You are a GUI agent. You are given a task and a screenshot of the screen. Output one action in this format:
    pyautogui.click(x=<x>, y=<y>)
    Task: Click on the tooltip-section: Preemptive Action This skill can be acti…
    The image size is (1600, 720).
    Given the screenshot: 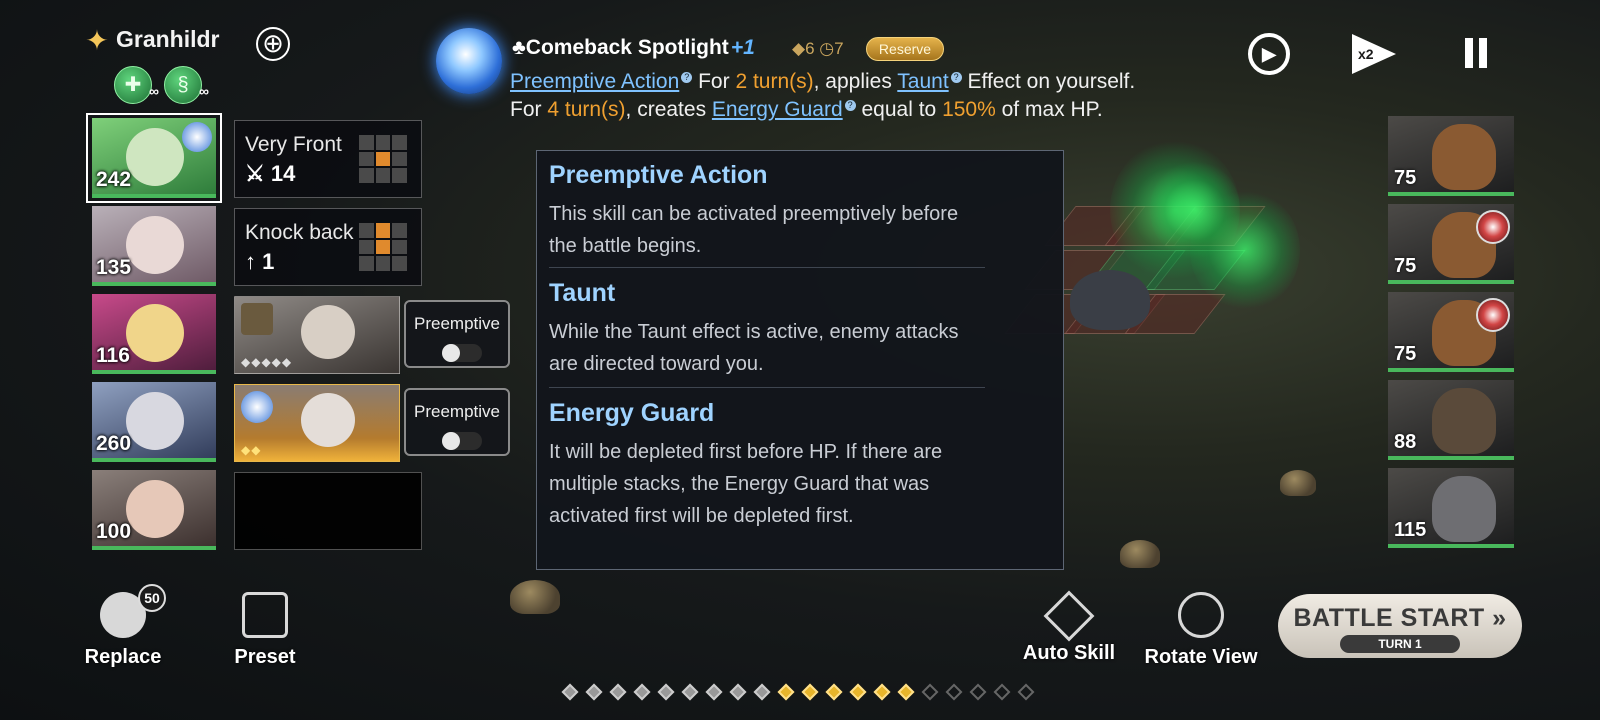 What is the action you would take?
    pyautogui.click(x=767, y=211)
    